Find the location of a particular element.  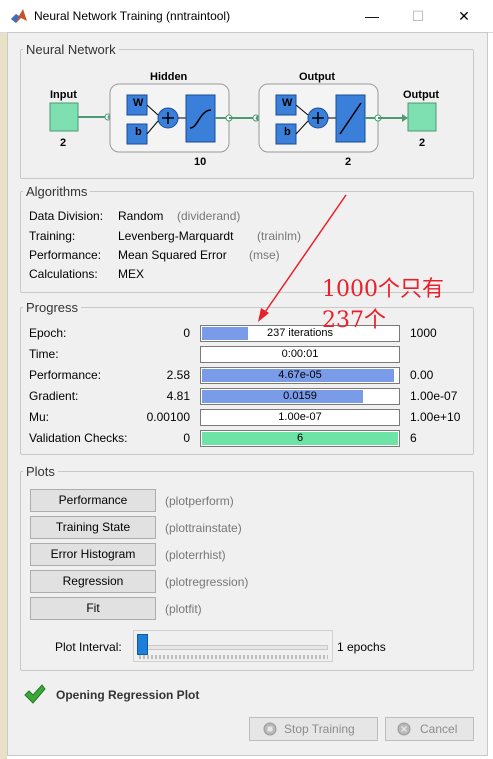

progress-start-value: 0.00100 is located at coordinates (168, 417).